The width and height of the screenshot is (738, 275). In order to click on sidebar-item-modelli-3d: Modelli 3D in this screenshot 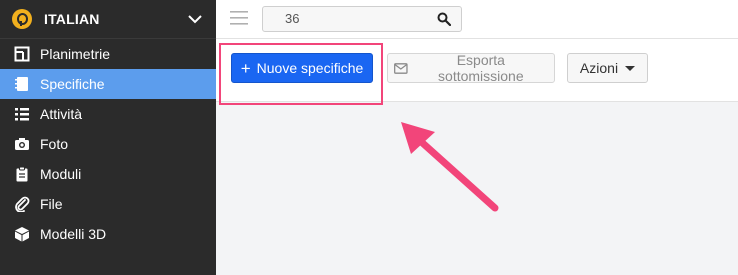, I will do `click(108, 234)`.